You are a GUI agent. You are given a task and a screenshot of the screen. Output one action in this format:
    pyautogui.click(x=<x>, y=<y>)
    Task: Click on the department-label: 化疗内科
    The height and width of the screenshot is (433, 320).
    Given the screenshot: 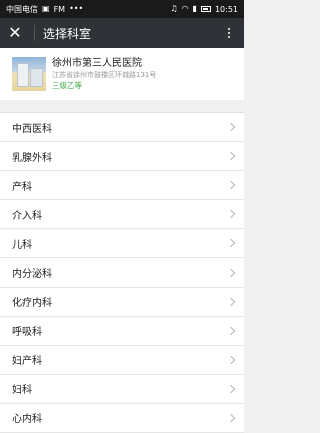 What is the action you would take?
    pyautogui.click(x=32, y=304)
    